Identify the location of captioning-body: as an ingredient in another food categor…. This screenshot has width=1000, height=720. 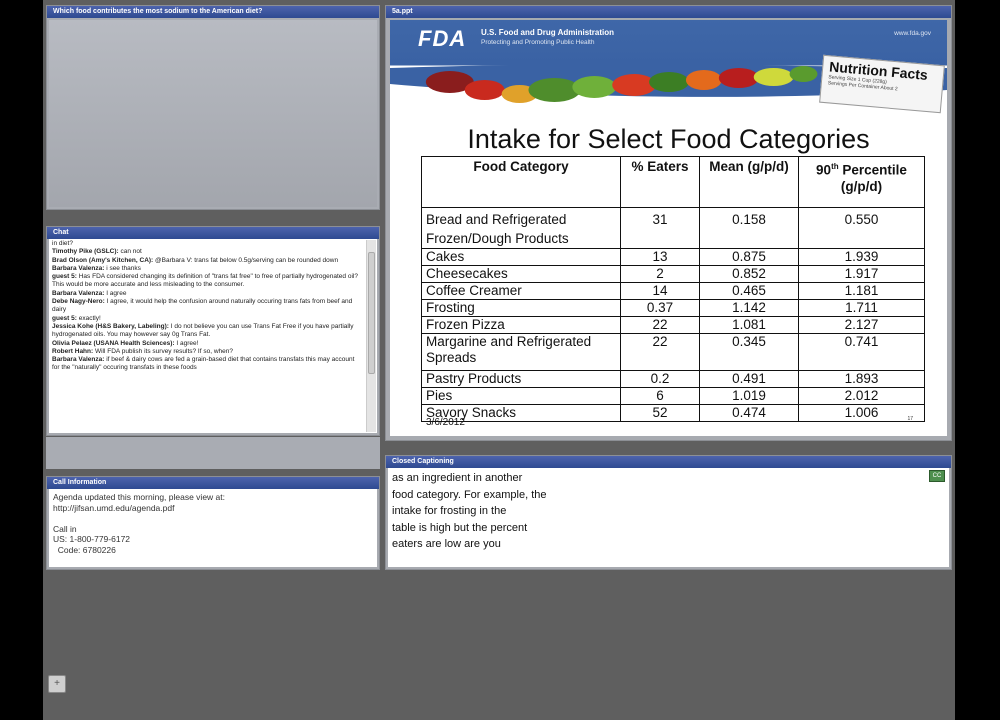
(668, 517).